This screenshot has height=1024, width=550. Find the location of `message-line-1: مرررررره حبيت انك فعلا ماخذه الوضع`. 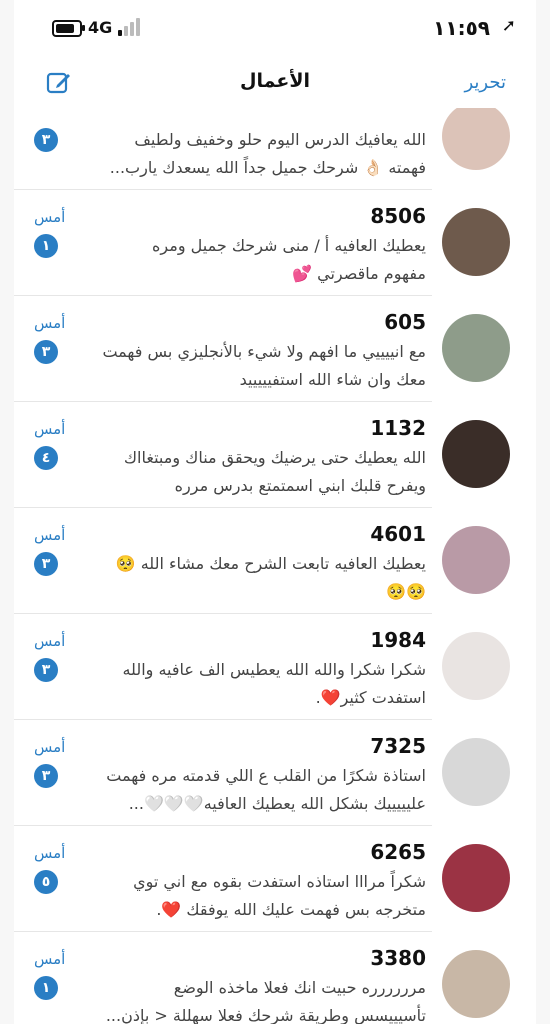

message-line-1: مرررررره حبيت انك فعلا ماخذه الوضع is located at coordinates (299, 987).